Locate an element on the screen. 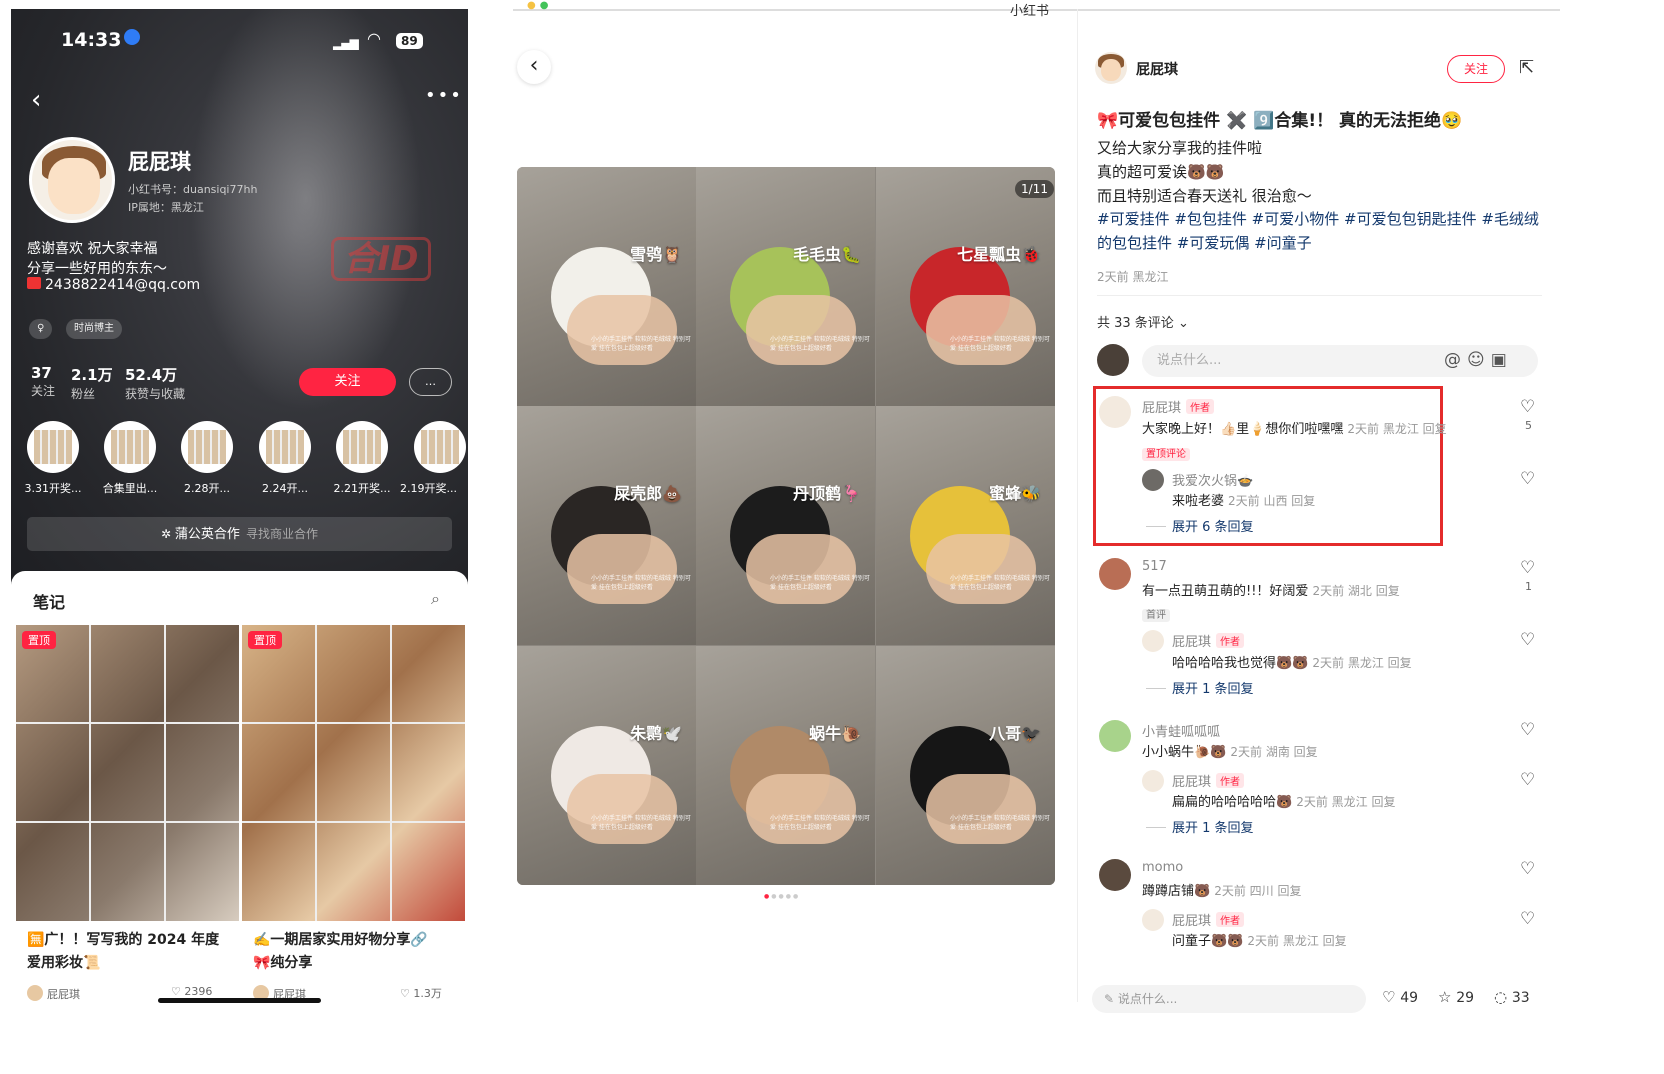 This screenshot has width=1664, height=1074. gallery-tile: 毛毛虫🐛 小小的手工挂件 软软的毛绒绒 特别可爱 挂在包包上超级好看 is located at coordinates (785, 286).